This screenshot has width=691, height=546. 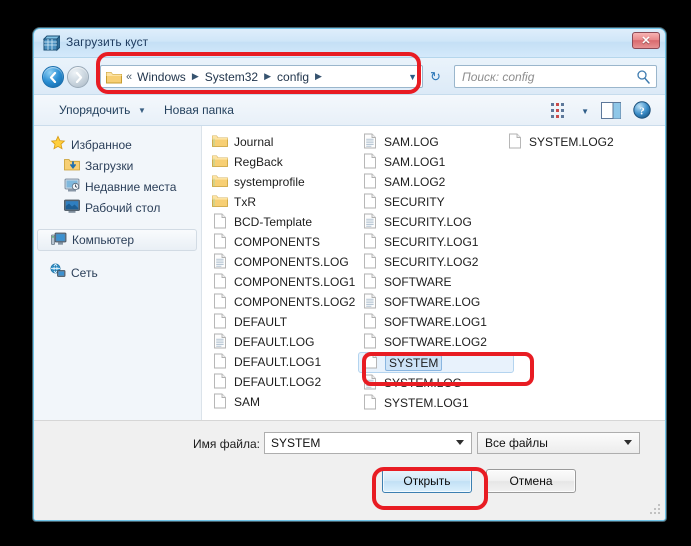 What do you see at coordinates (560, 110) in the screenshot?
I see `views-icon` at bounding box center [560, 110].